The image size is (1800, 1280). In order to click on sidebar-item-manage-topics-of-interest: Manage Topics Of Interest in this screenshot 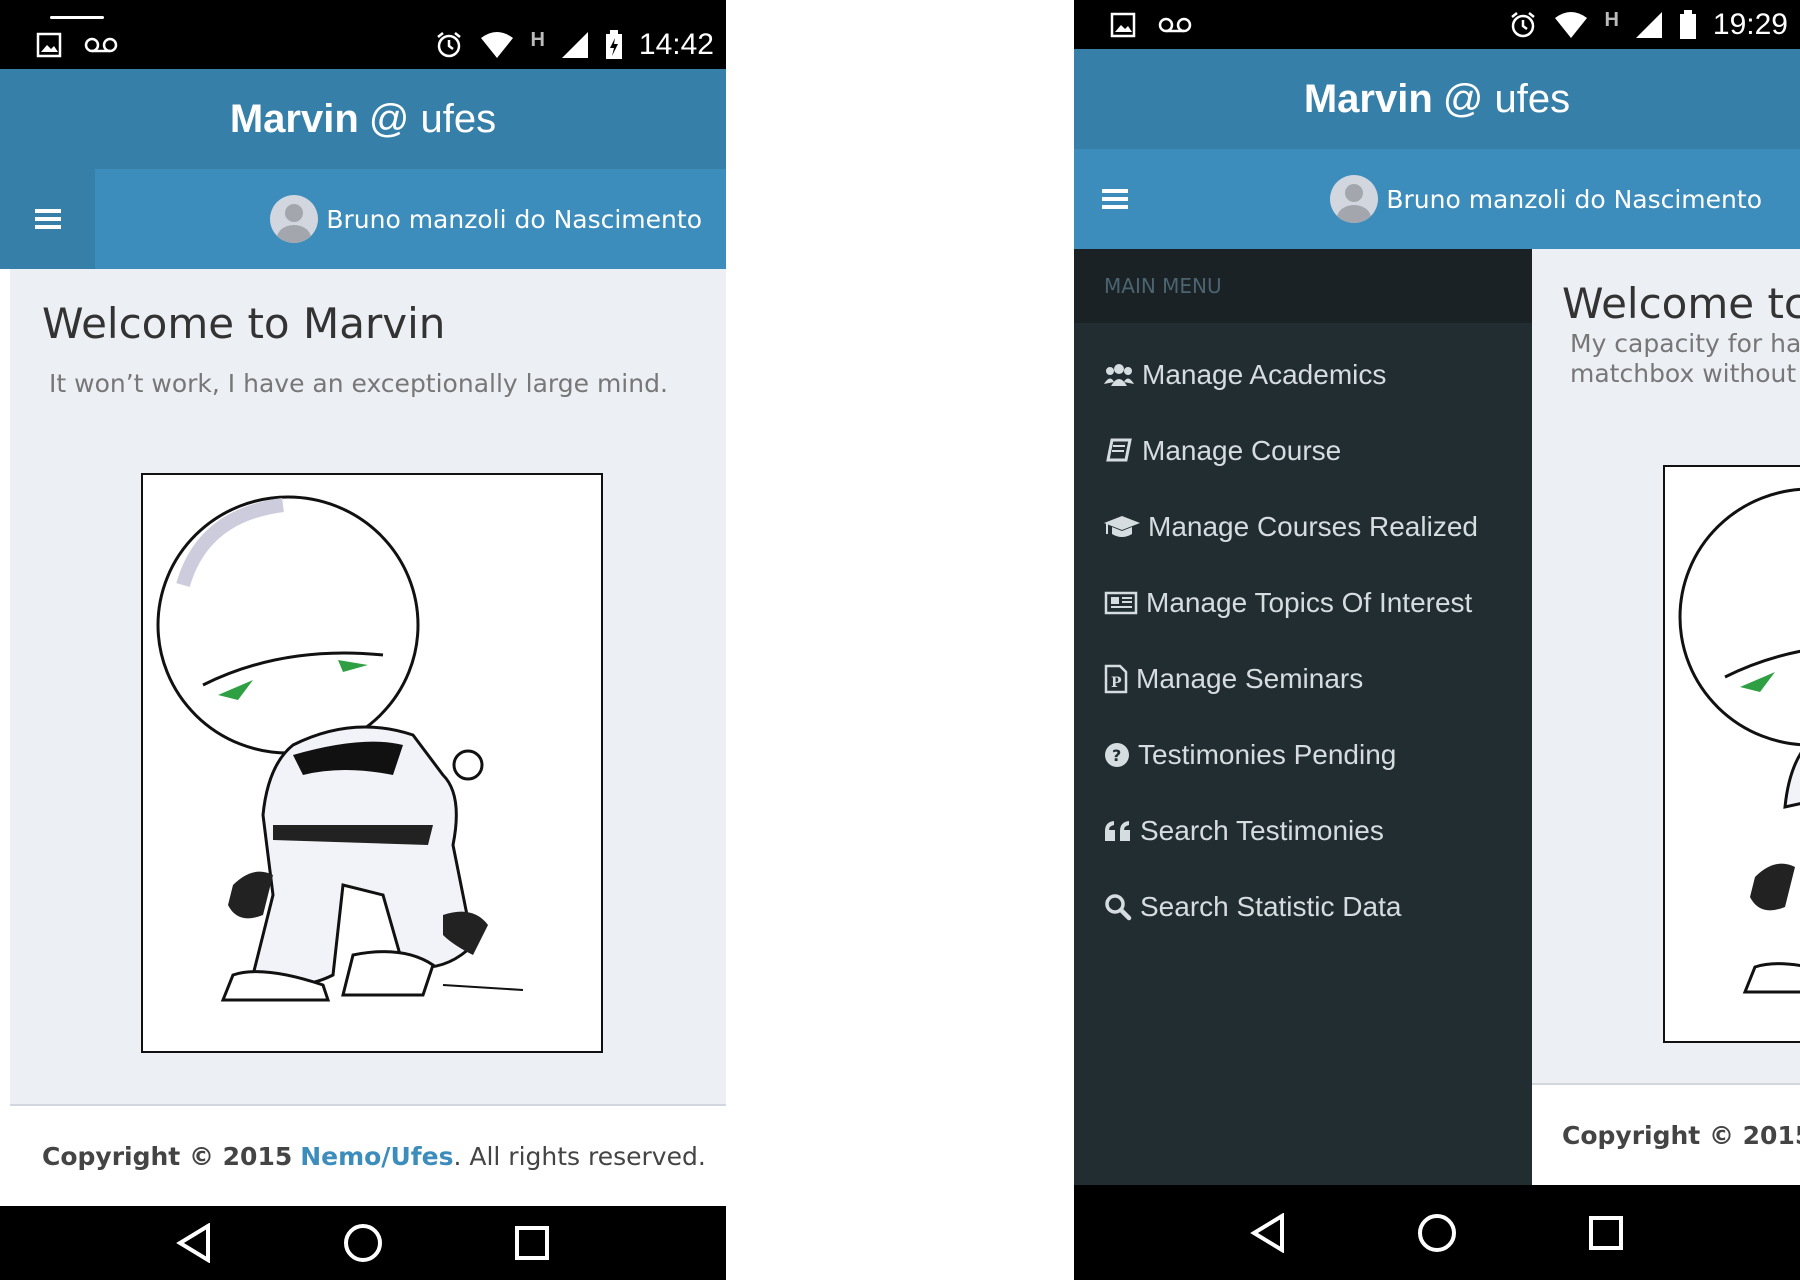, I will do `click(1288, 603)`.